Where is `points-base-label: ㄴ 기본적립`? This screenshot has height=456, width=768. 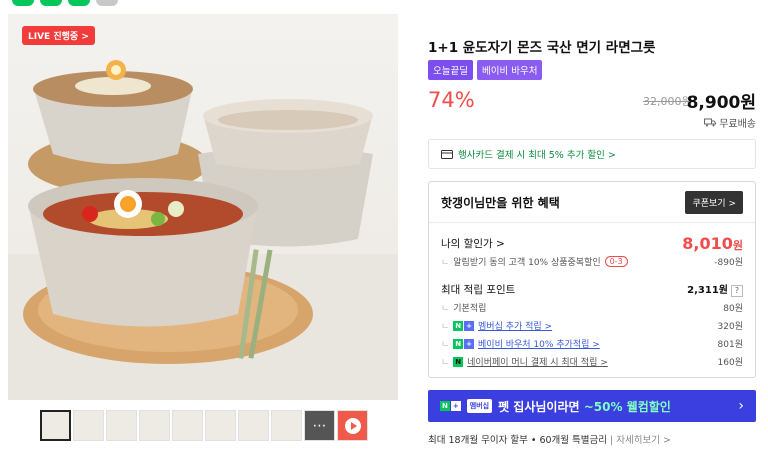
points-base-label: ㄴ 기본적립 is located at coordinates (463, 307).